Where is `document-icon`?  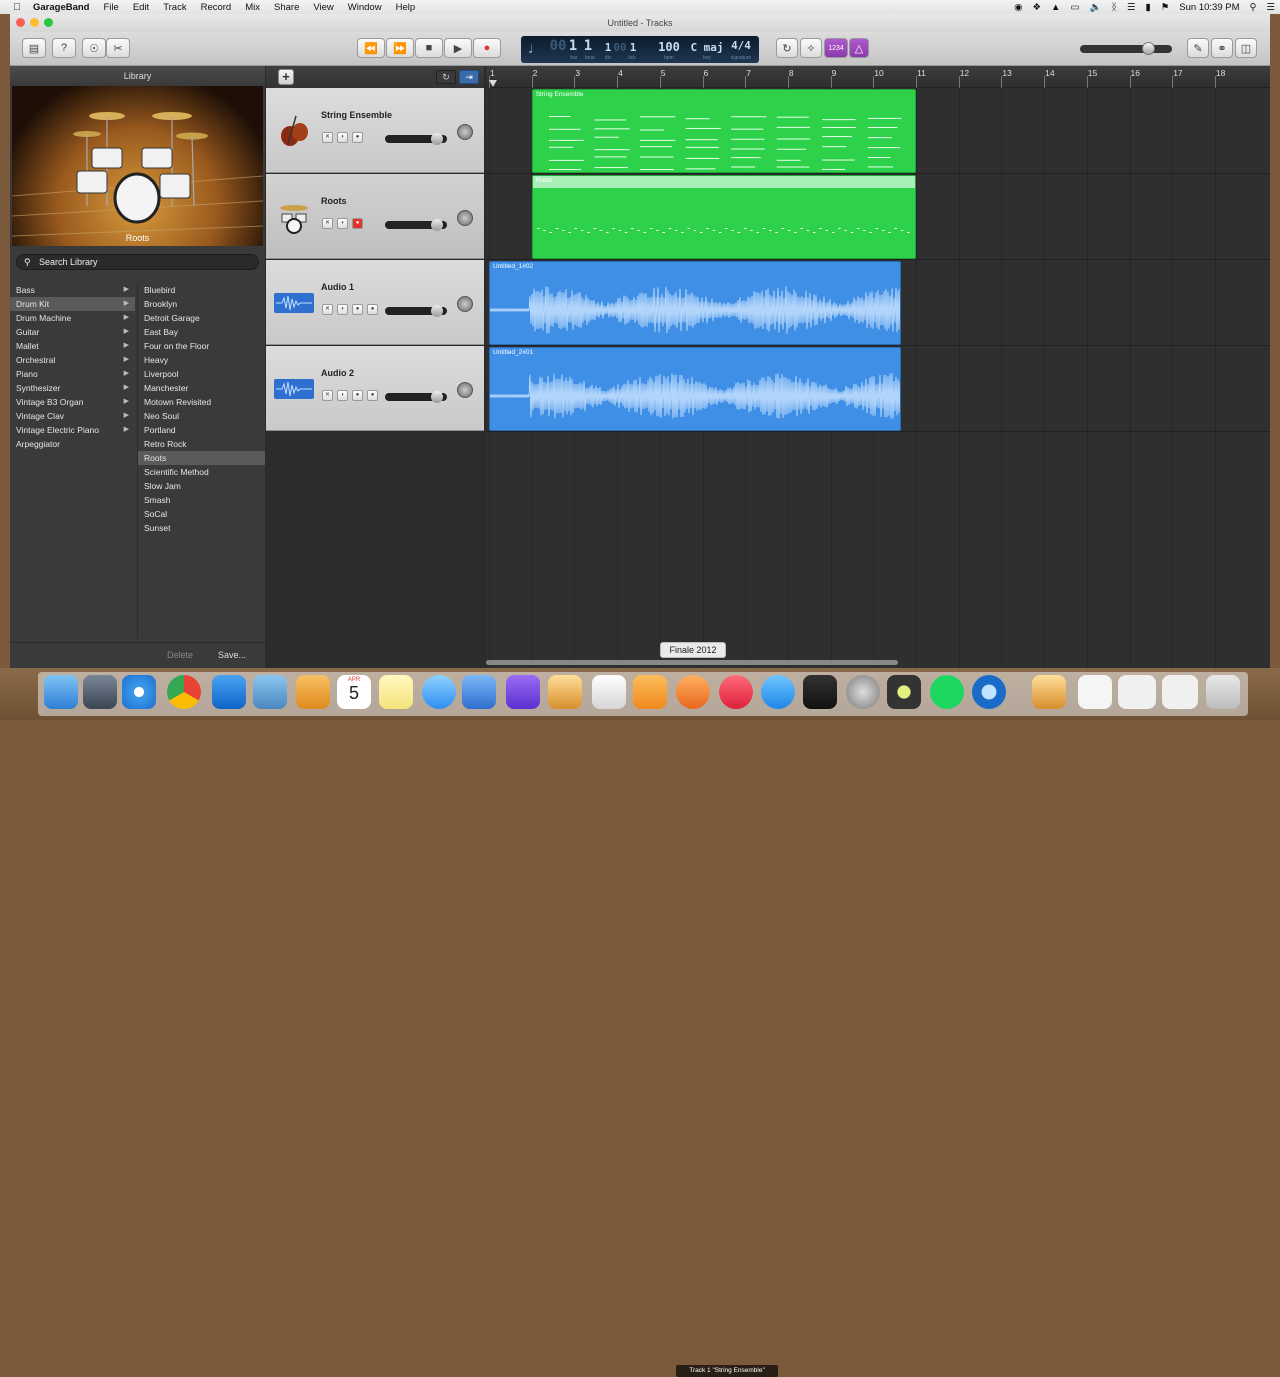 document-icon is located at coordinates (1095, 692).